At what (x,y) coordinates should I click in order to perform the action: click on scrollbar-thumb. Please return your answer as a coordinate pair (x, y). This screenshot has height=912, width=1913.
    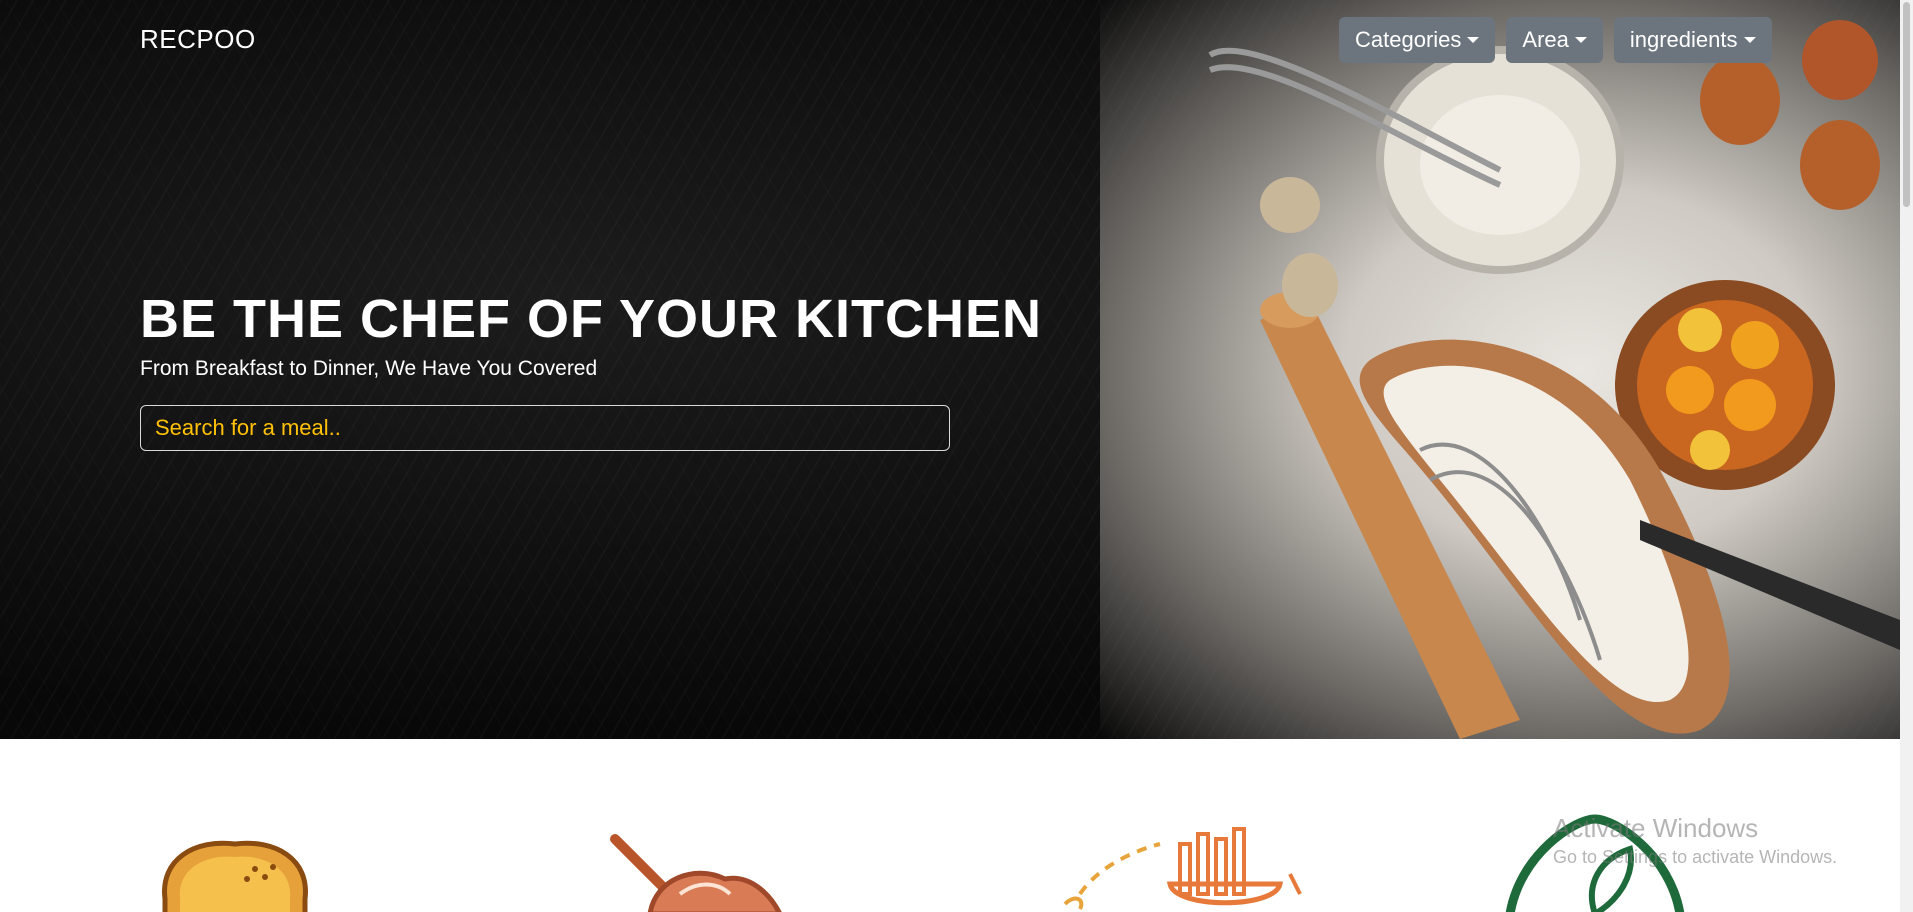
    Looking at the image, I should click on (1906, 104).